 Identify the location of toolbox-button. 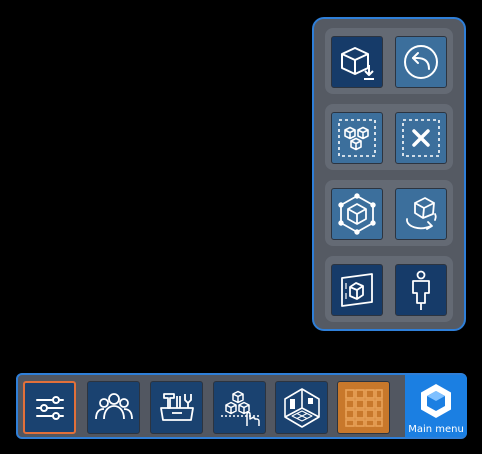
(176, 407).